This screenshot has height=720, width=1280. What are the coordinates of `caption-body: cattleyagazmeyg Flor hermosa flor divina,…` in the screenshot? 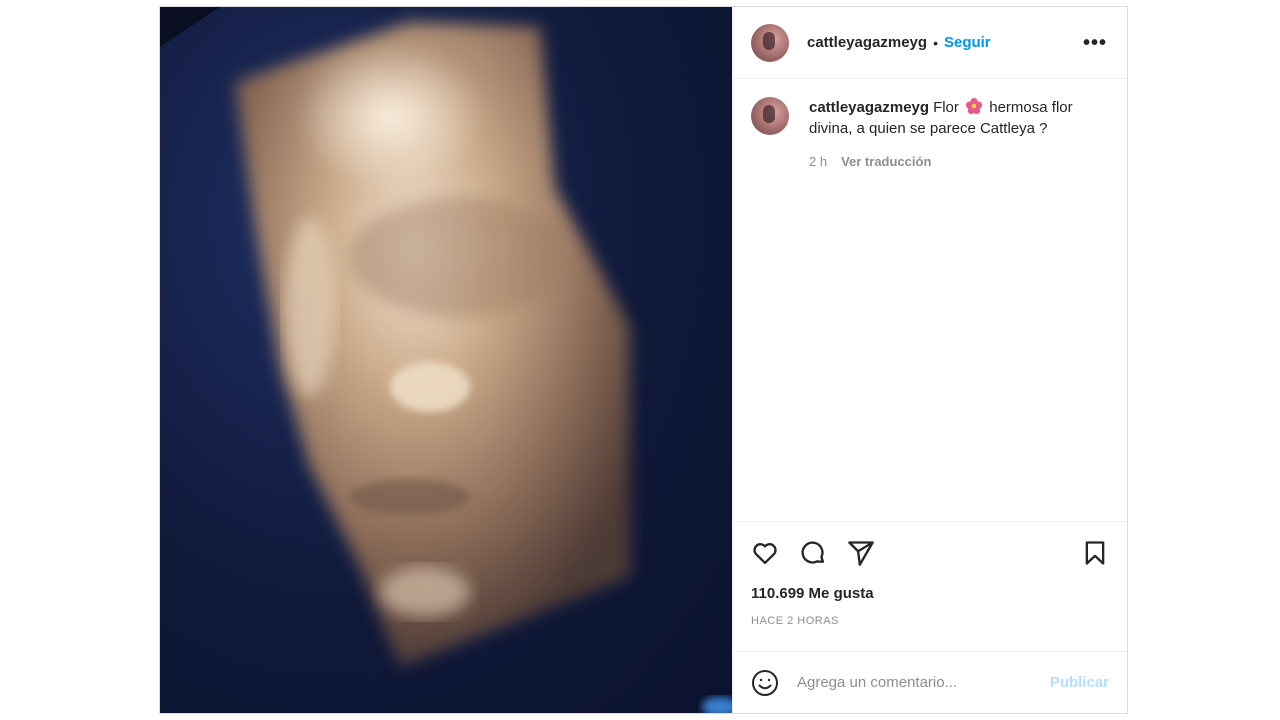 It's located at (954, 134).